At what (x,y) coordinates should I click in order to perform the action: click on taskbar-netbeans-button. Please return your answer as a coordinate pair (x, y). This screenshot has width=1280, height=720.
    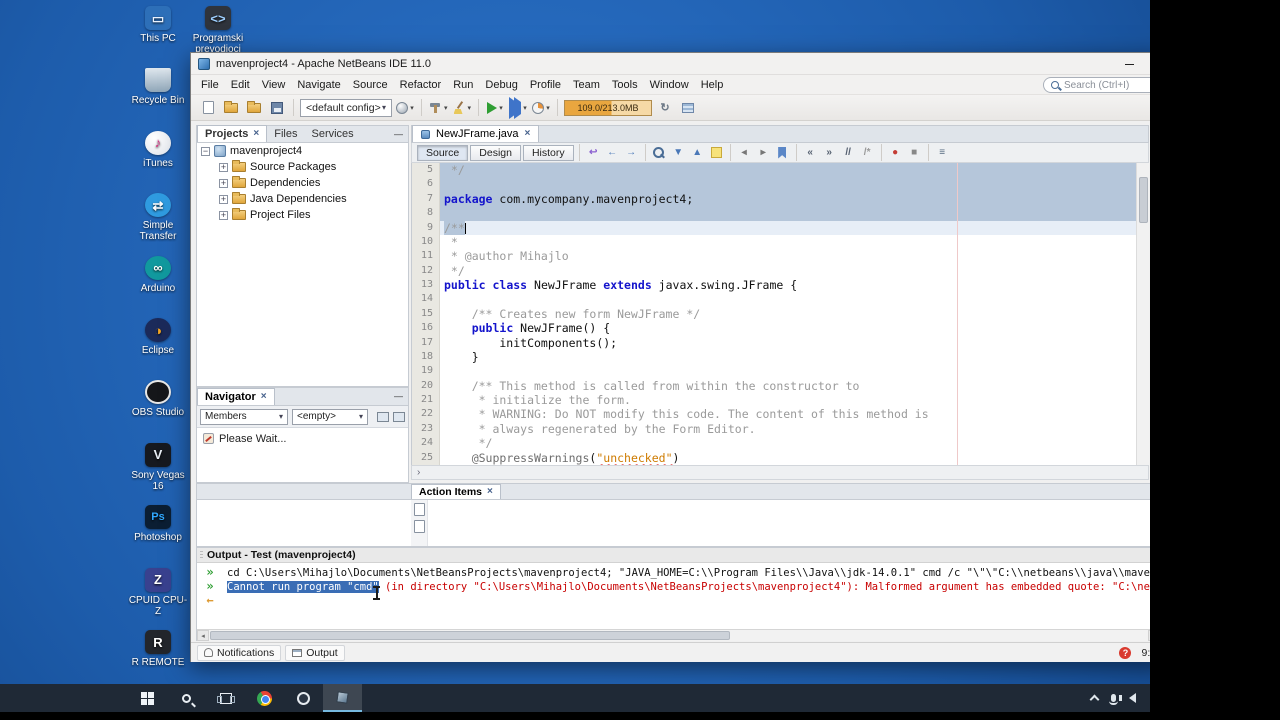
    Looking at the image, I should click on (342, 698).